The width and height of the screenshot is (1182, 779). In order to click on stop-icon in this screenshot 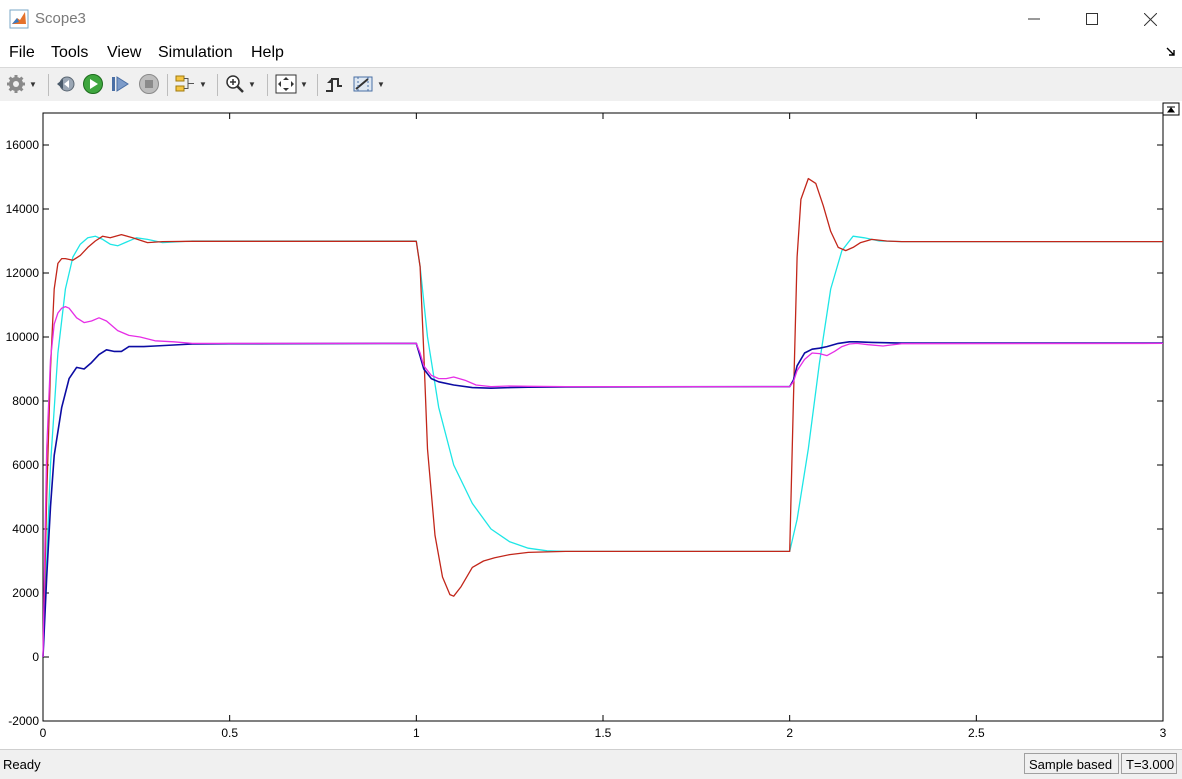, I will do `click(149, 84)`.